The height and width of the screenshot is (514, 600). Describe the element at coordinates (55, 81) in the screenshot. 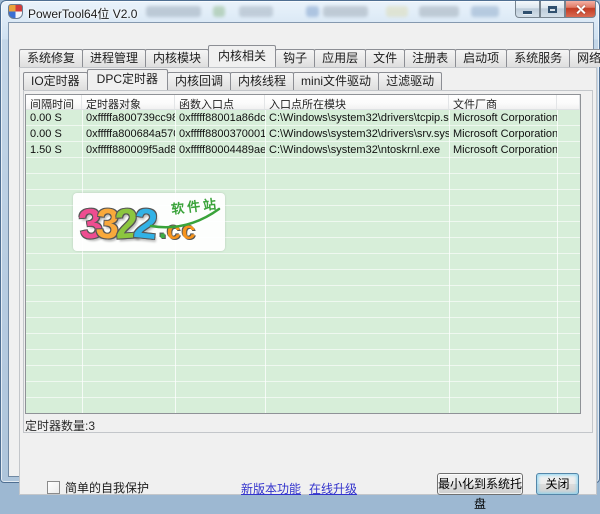

I see `sub-tab: IO定时器` at that location.